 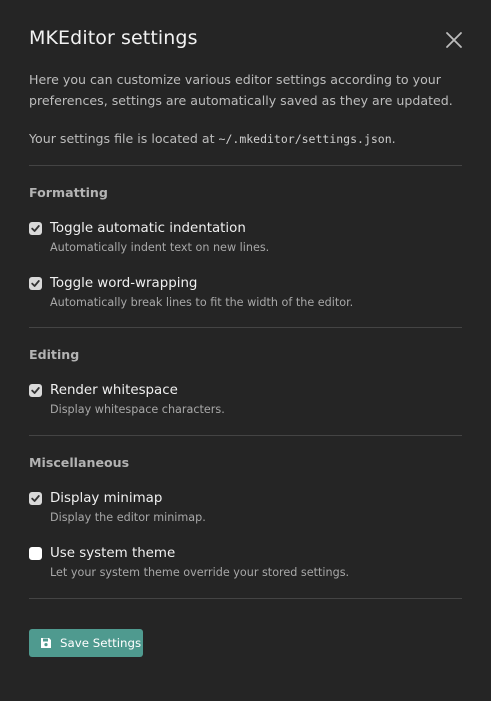 What do you see at coordinates (393, 138) in the screenshot?
I see `path-suffix: .` at bounding box center [393, 138].